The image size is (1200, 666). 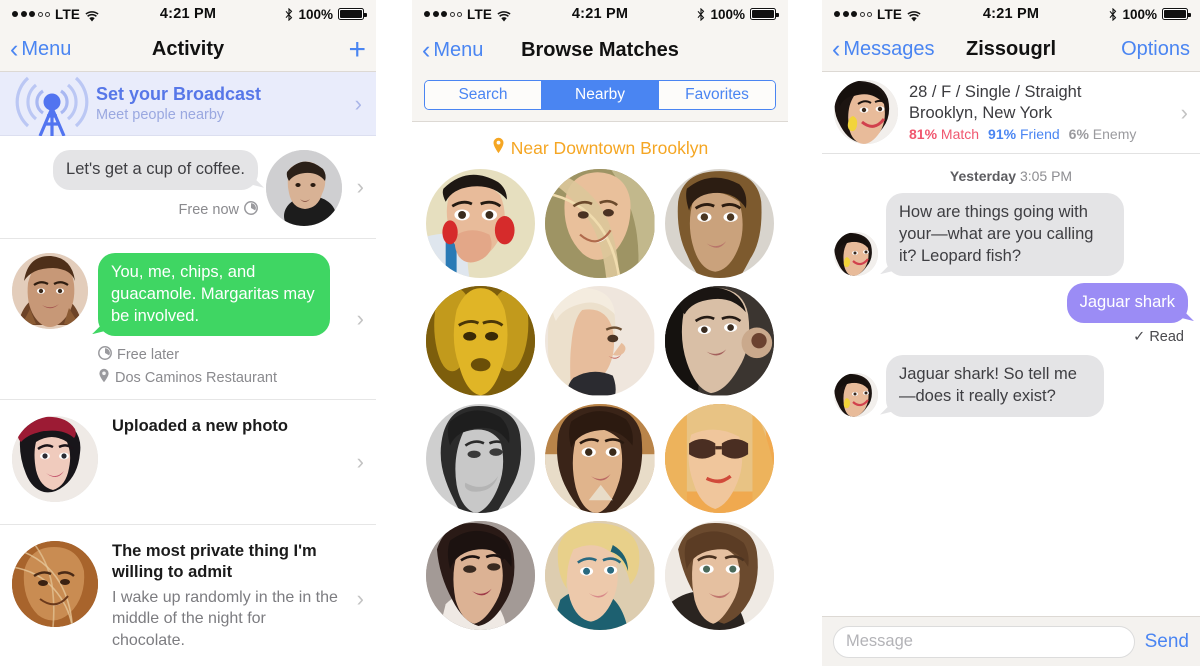 What do you see at coordinates (984, 641) in the screenshot?
I see `message-input` at bounding box center [984, 641].